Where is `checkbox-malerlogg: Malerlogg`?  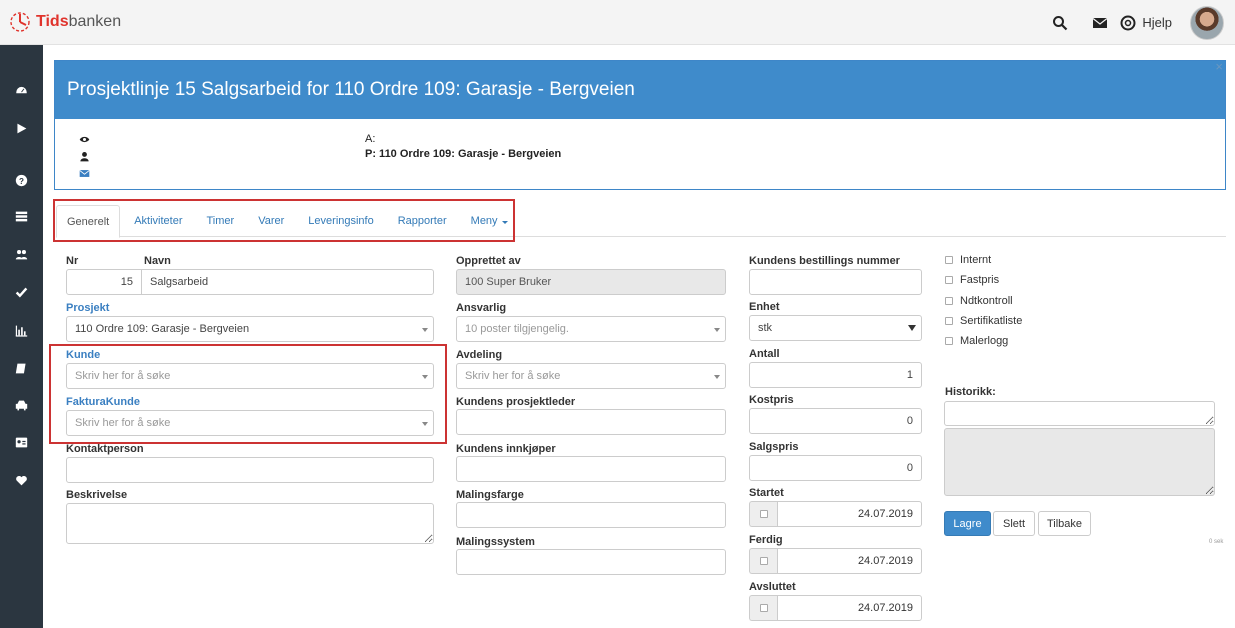
checkbox-malerlogg: Malerlogg is located at coordinates (976, 341).